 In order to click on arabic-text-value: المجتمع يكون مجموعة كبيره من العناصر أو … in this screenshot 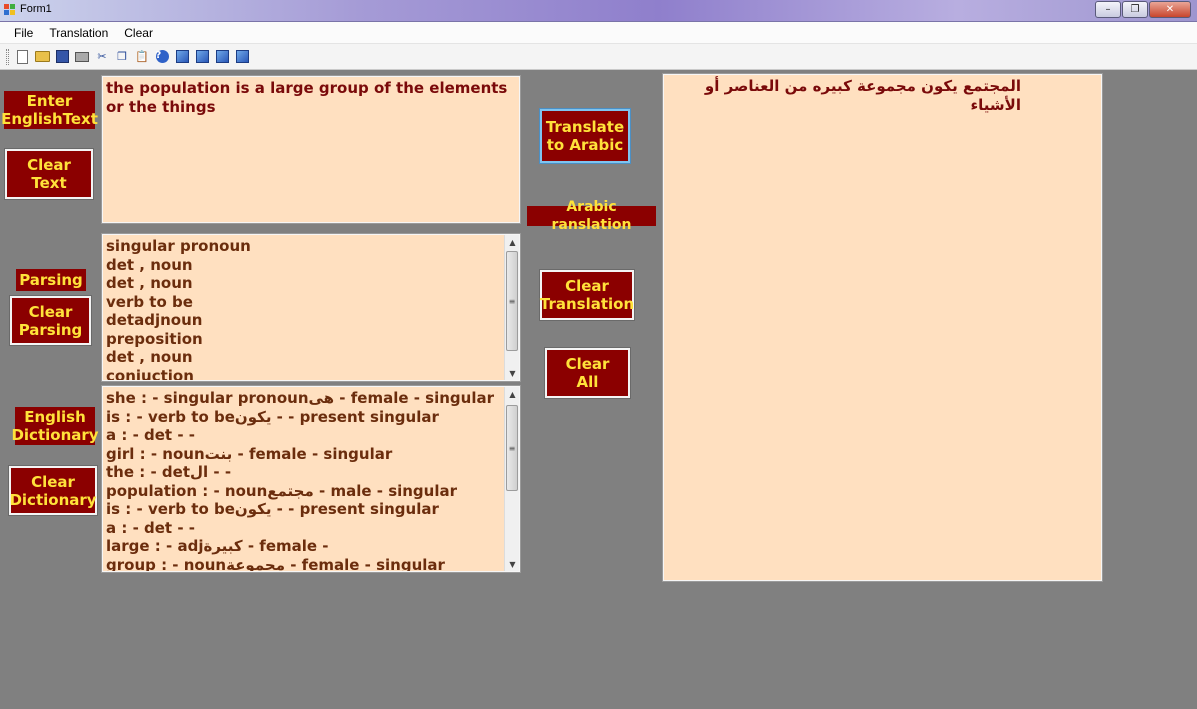, I will do `click(862, 95)`.